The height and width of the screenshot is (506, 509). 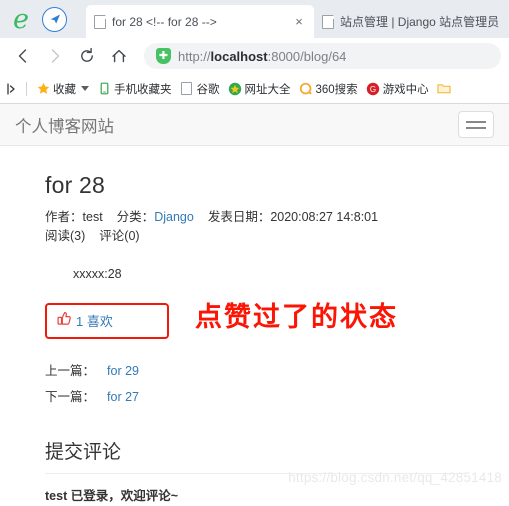 What do you see at coordinates (187, 89) in the screenshot?
I see `doc-icon` at bounding box center [187, 89].